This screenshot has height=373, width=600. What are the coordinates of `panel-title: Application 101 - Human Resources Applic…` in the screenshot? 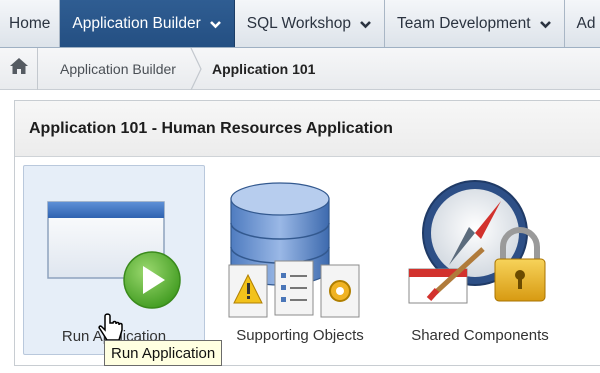 It's located at (307, 129).